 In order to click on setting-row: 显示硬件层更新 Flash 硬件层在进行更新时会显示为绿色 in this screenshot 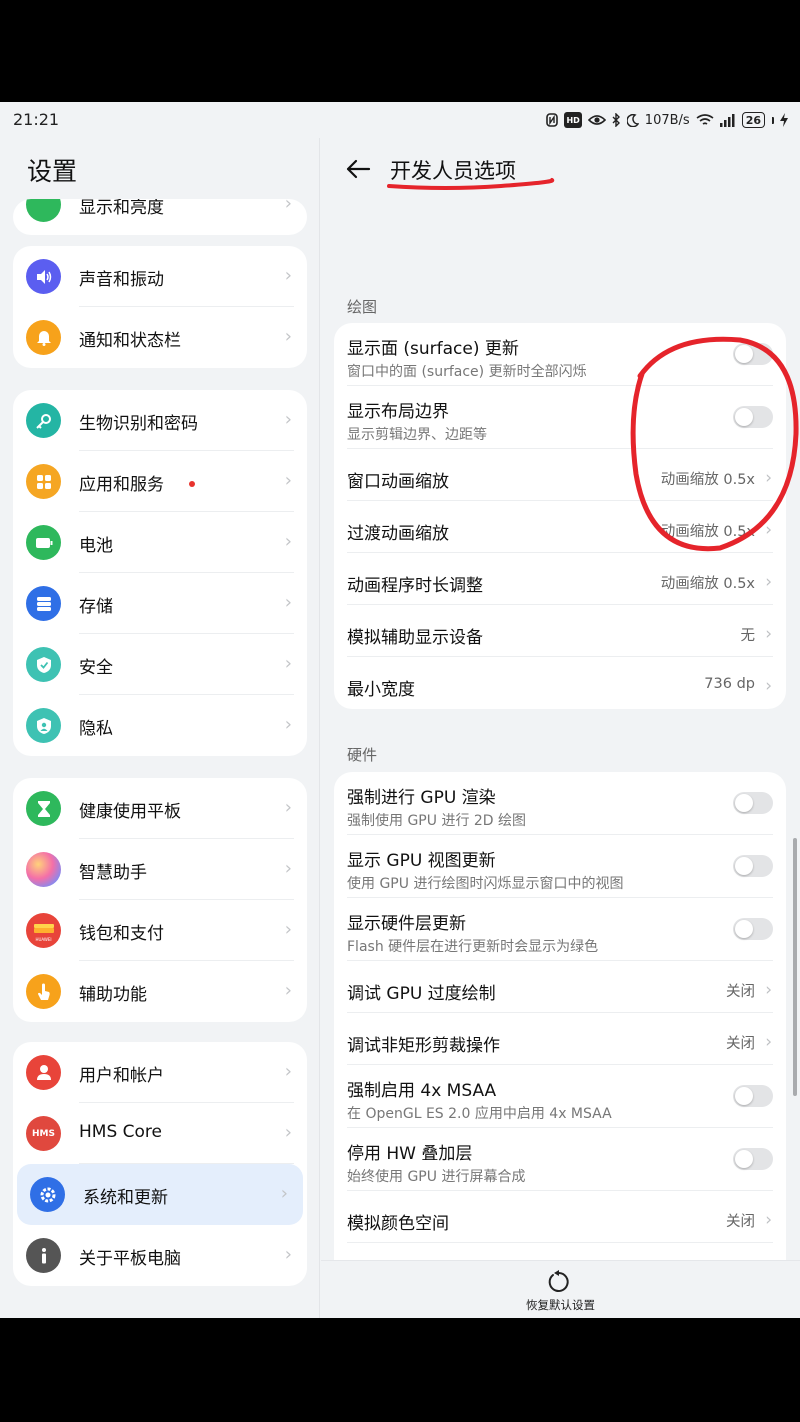, I will do `click(560, 929)`.